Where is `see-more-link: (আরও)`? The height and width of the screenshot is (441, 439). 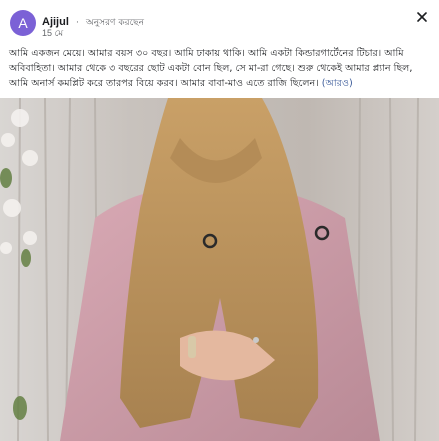 see-more-link: (আরও) is located at coordinates (337, 83).